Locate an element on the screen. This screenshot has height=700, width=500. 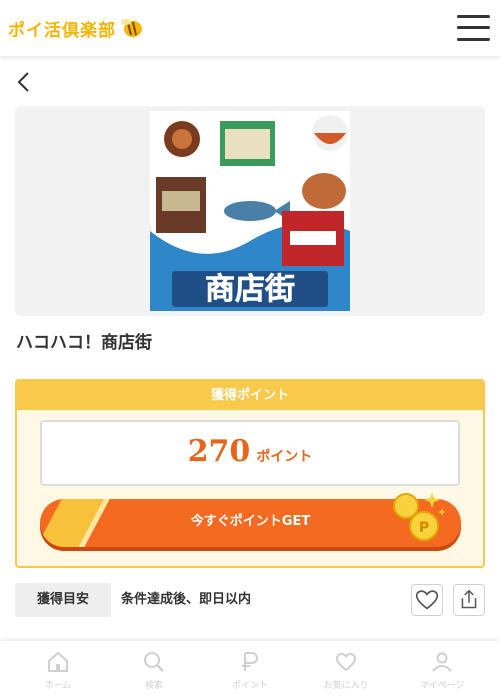
guide-label: 獲得目安 is located at coordinates (63, 600).